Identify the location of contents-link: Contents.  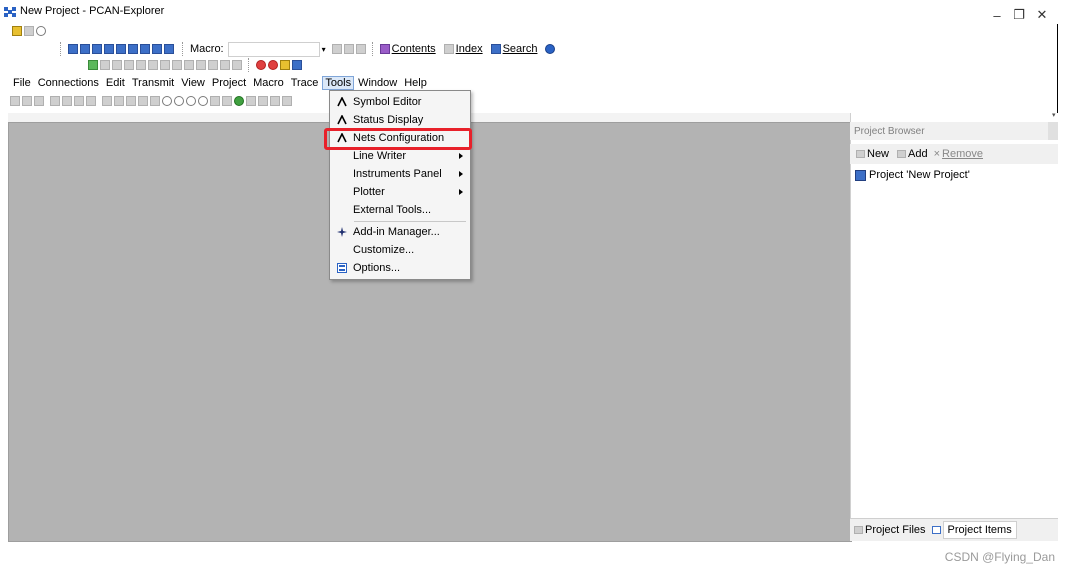
(414, 49).